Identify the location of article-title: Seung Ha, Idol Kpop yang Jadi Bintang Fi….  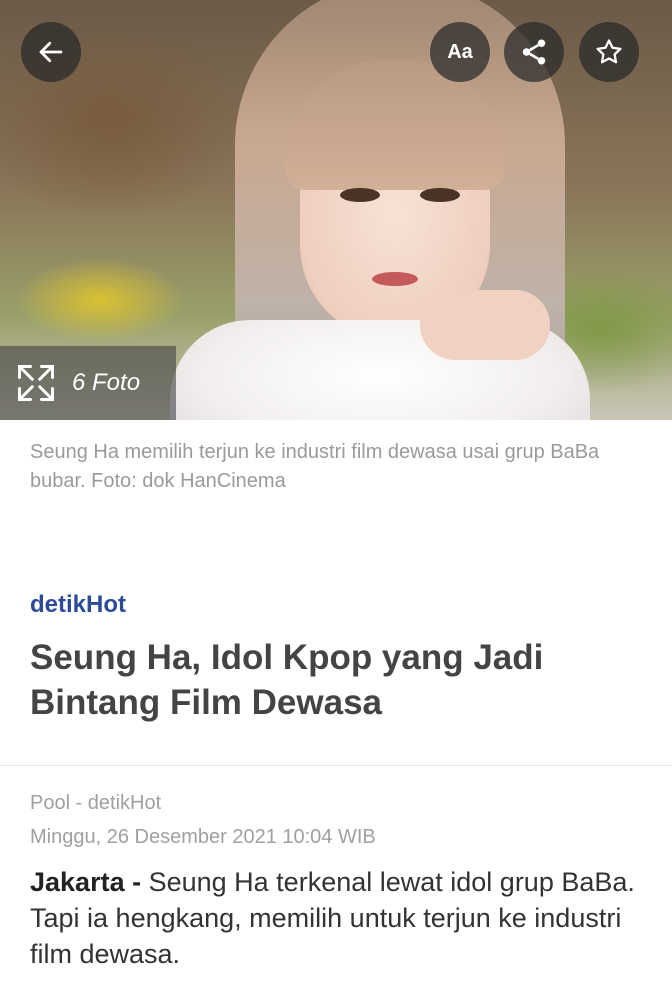
(287, 680).